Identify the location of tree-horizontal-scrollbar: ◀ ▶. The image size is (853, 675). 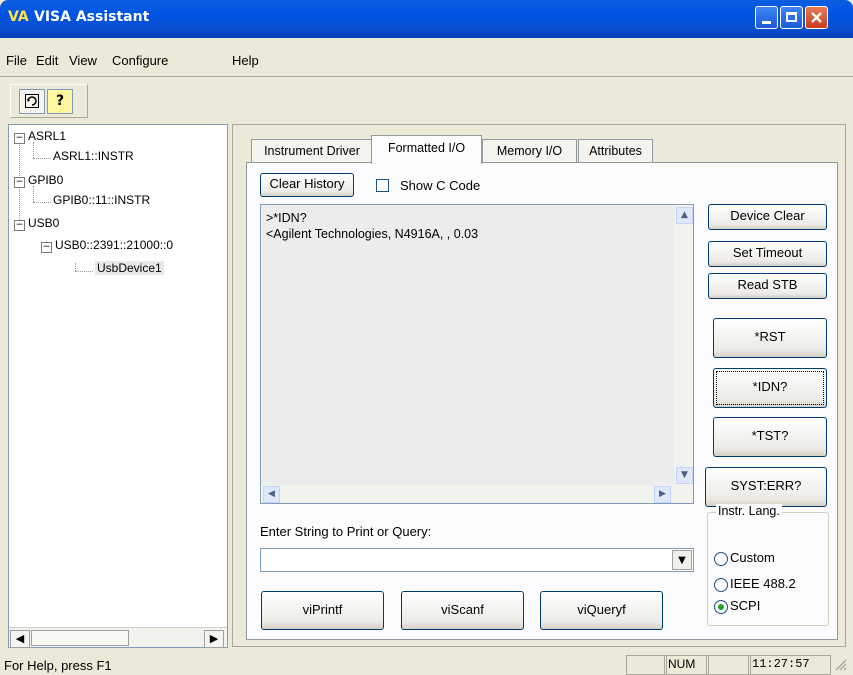
(118, 637).